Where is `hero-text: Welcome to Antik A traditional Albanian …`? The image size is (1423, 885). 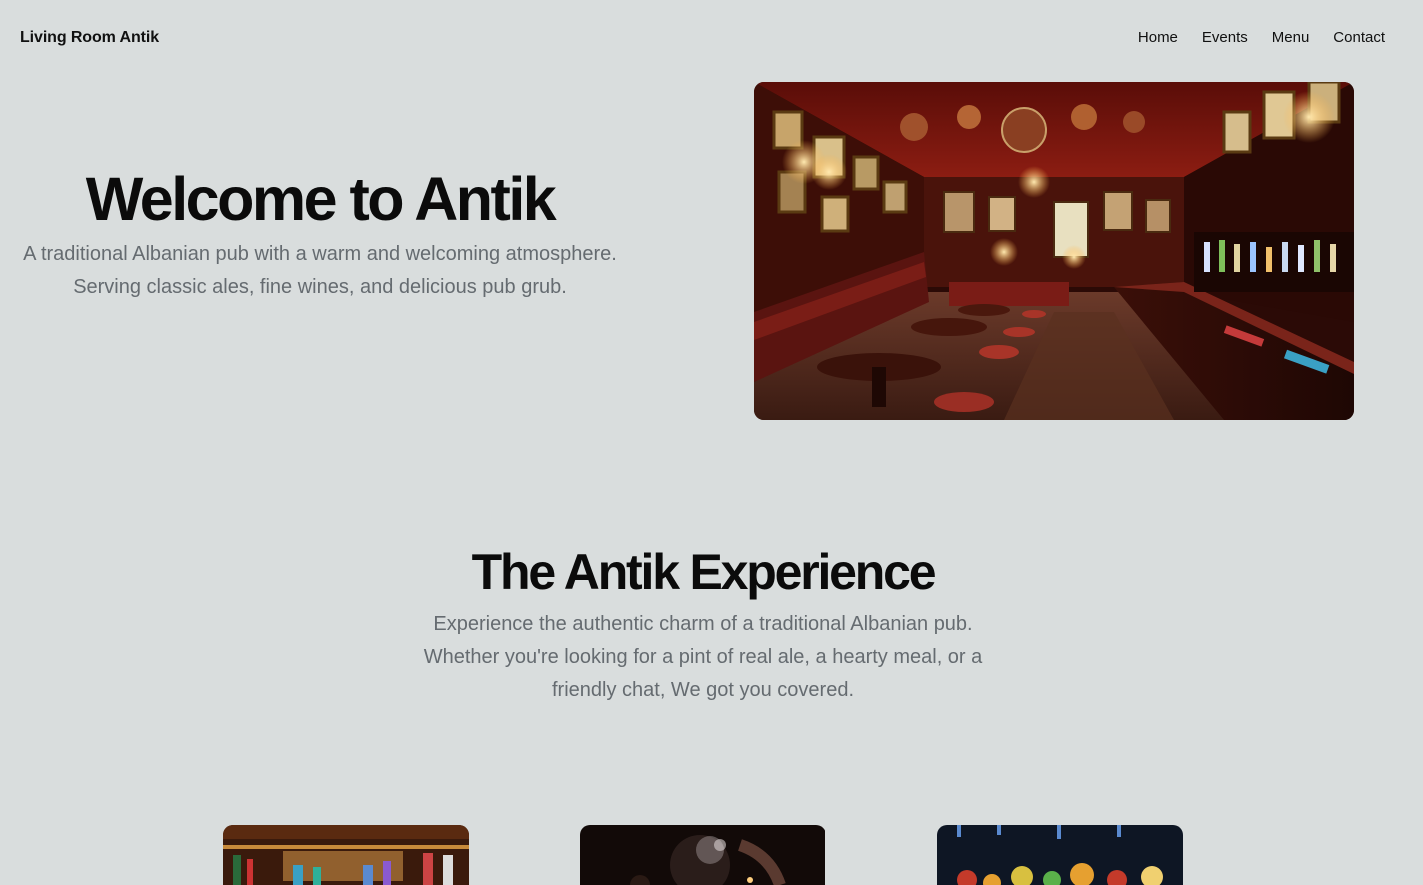 hero-text: Welcome to Antik A traditional Albanian … is located at coordinates (320, 232).